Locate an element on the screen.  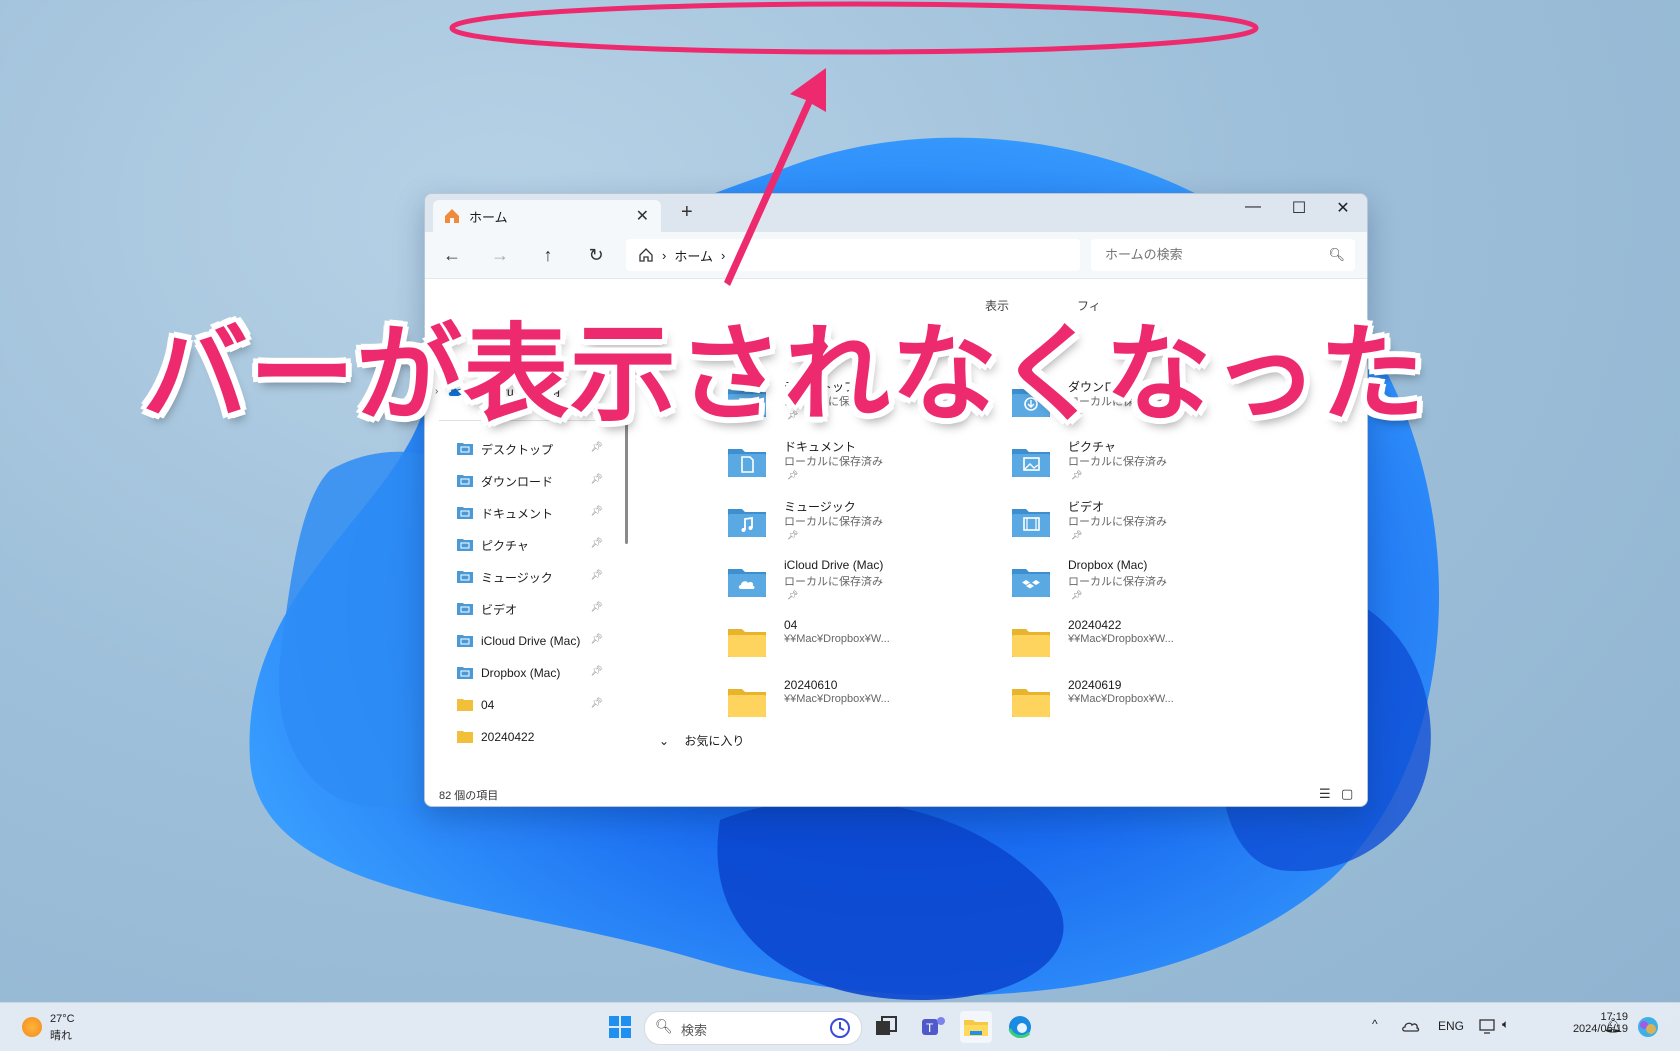
notification-bell-icon: 🔔︎ is located at coordinates (1613, 1025).